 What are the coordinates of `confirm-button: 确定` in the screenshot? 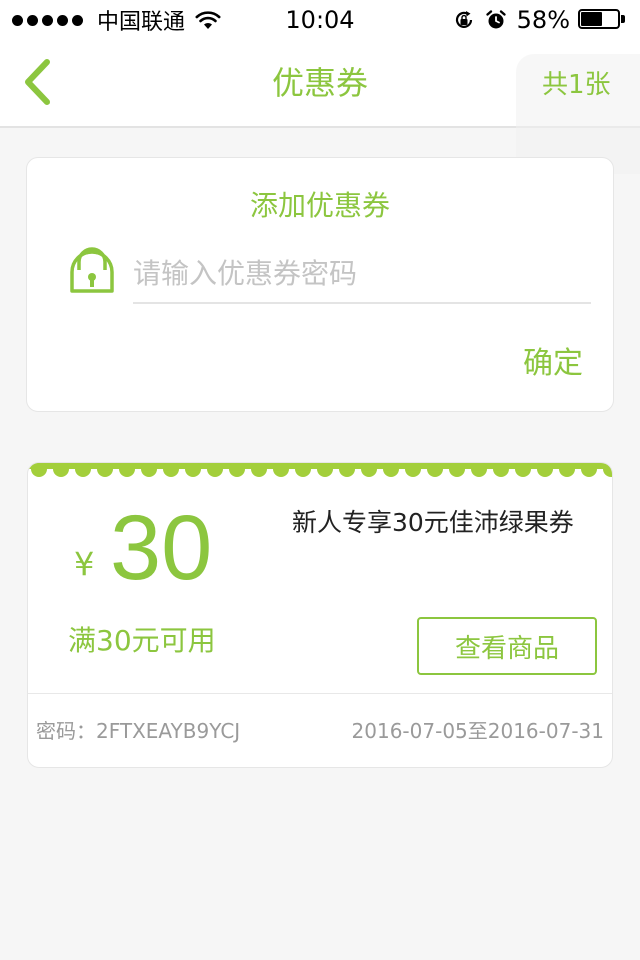 It's located at (553, 360).